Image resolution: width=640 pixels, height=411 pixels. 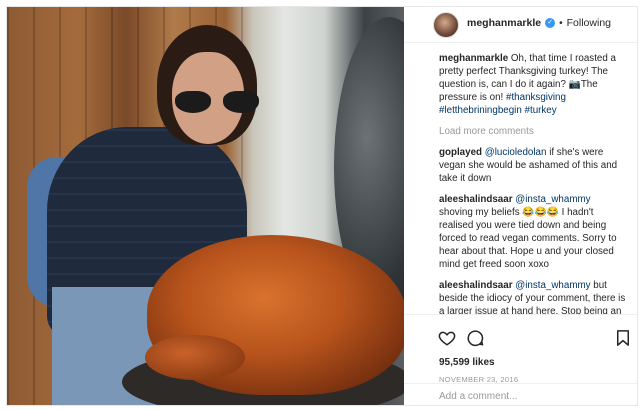 I want to click on heart-icon, so click(x=447, y=338).